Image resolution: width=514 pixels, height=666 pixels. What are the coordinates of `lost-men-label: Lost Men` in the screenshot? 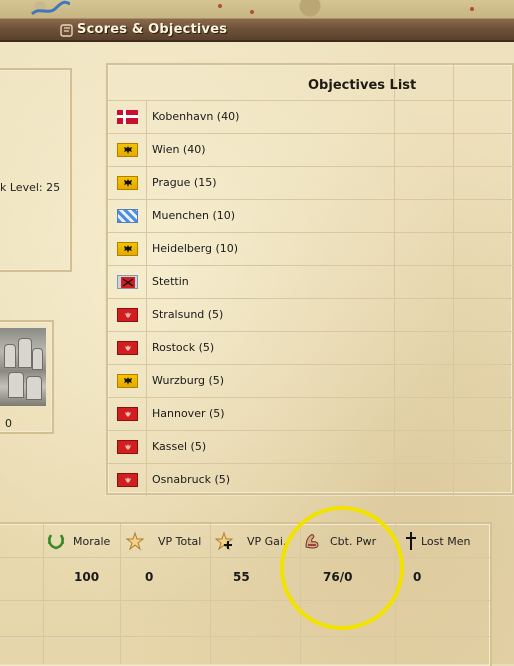 It's located at (446, 541).